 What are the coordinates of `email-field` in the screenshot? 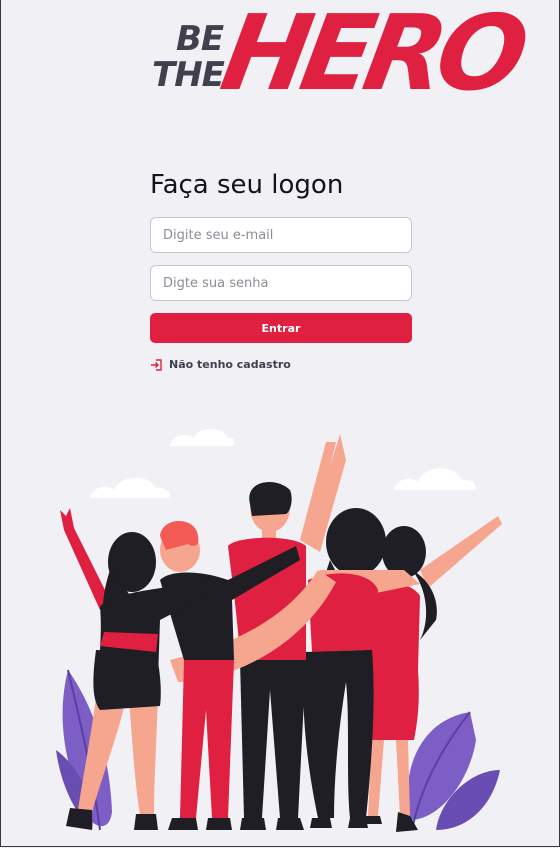 It's located at (281, 235).